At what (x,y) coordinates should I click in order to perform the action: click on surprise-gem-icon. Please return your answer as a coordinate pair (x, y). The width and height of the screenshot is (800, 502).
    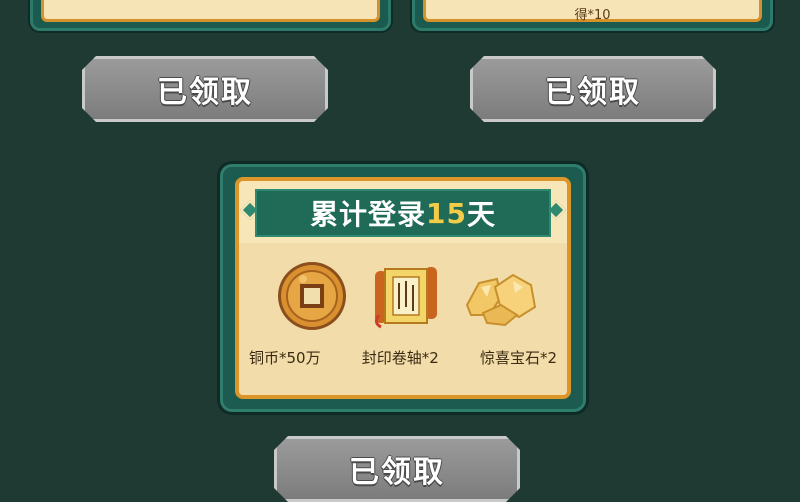
    Looking at the image, I should click on (500, 296).